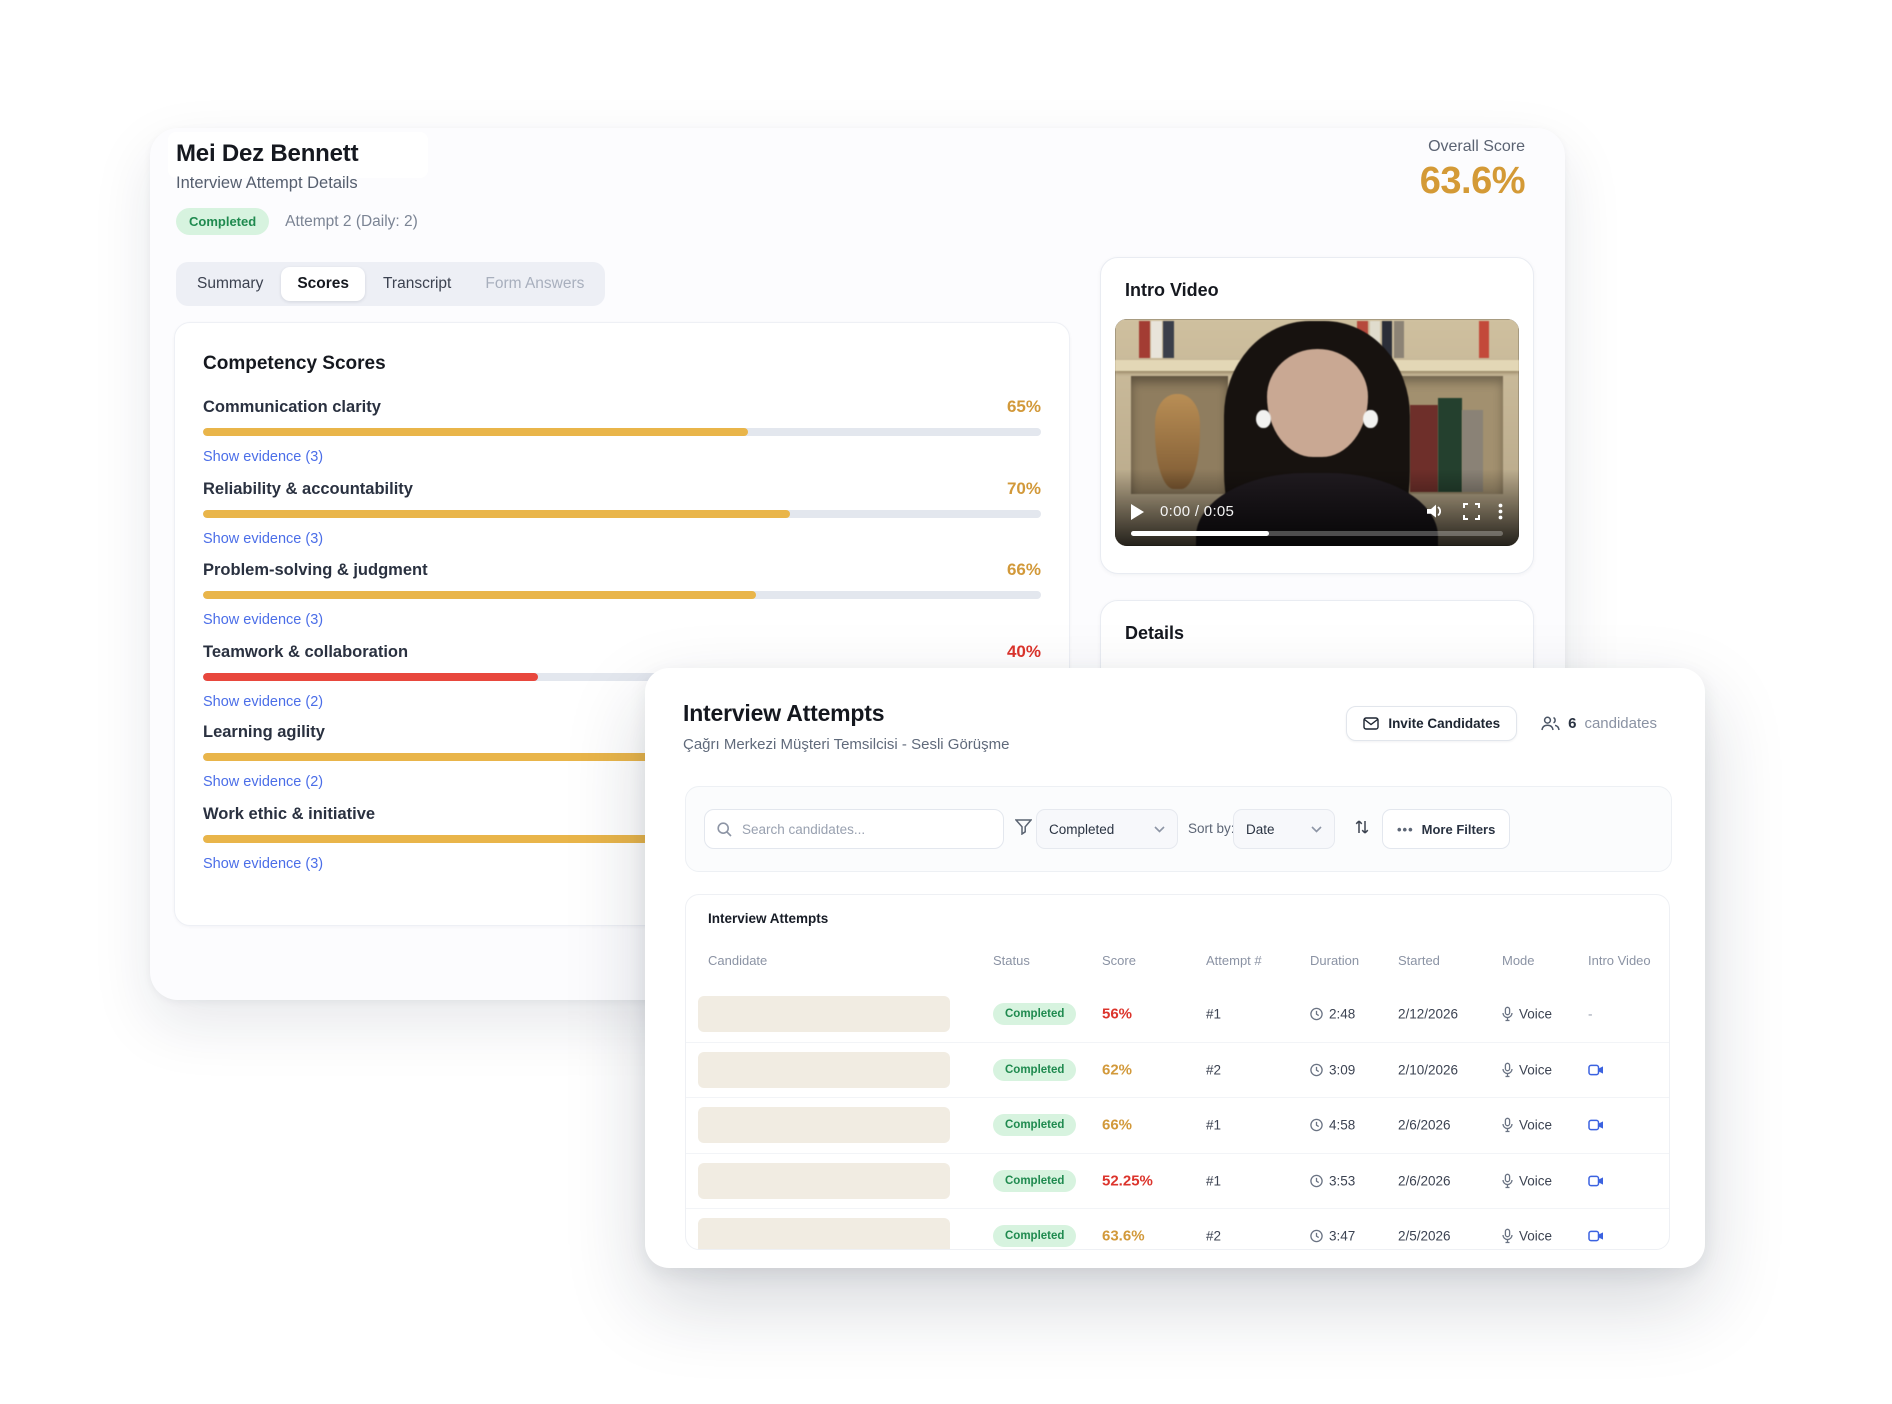 The height and width of the screenshot is (1404, 1892). Describe the element at coordinates (1172, 290) in the screenshot. I see `intro-video-title: Intro Video` at that location.